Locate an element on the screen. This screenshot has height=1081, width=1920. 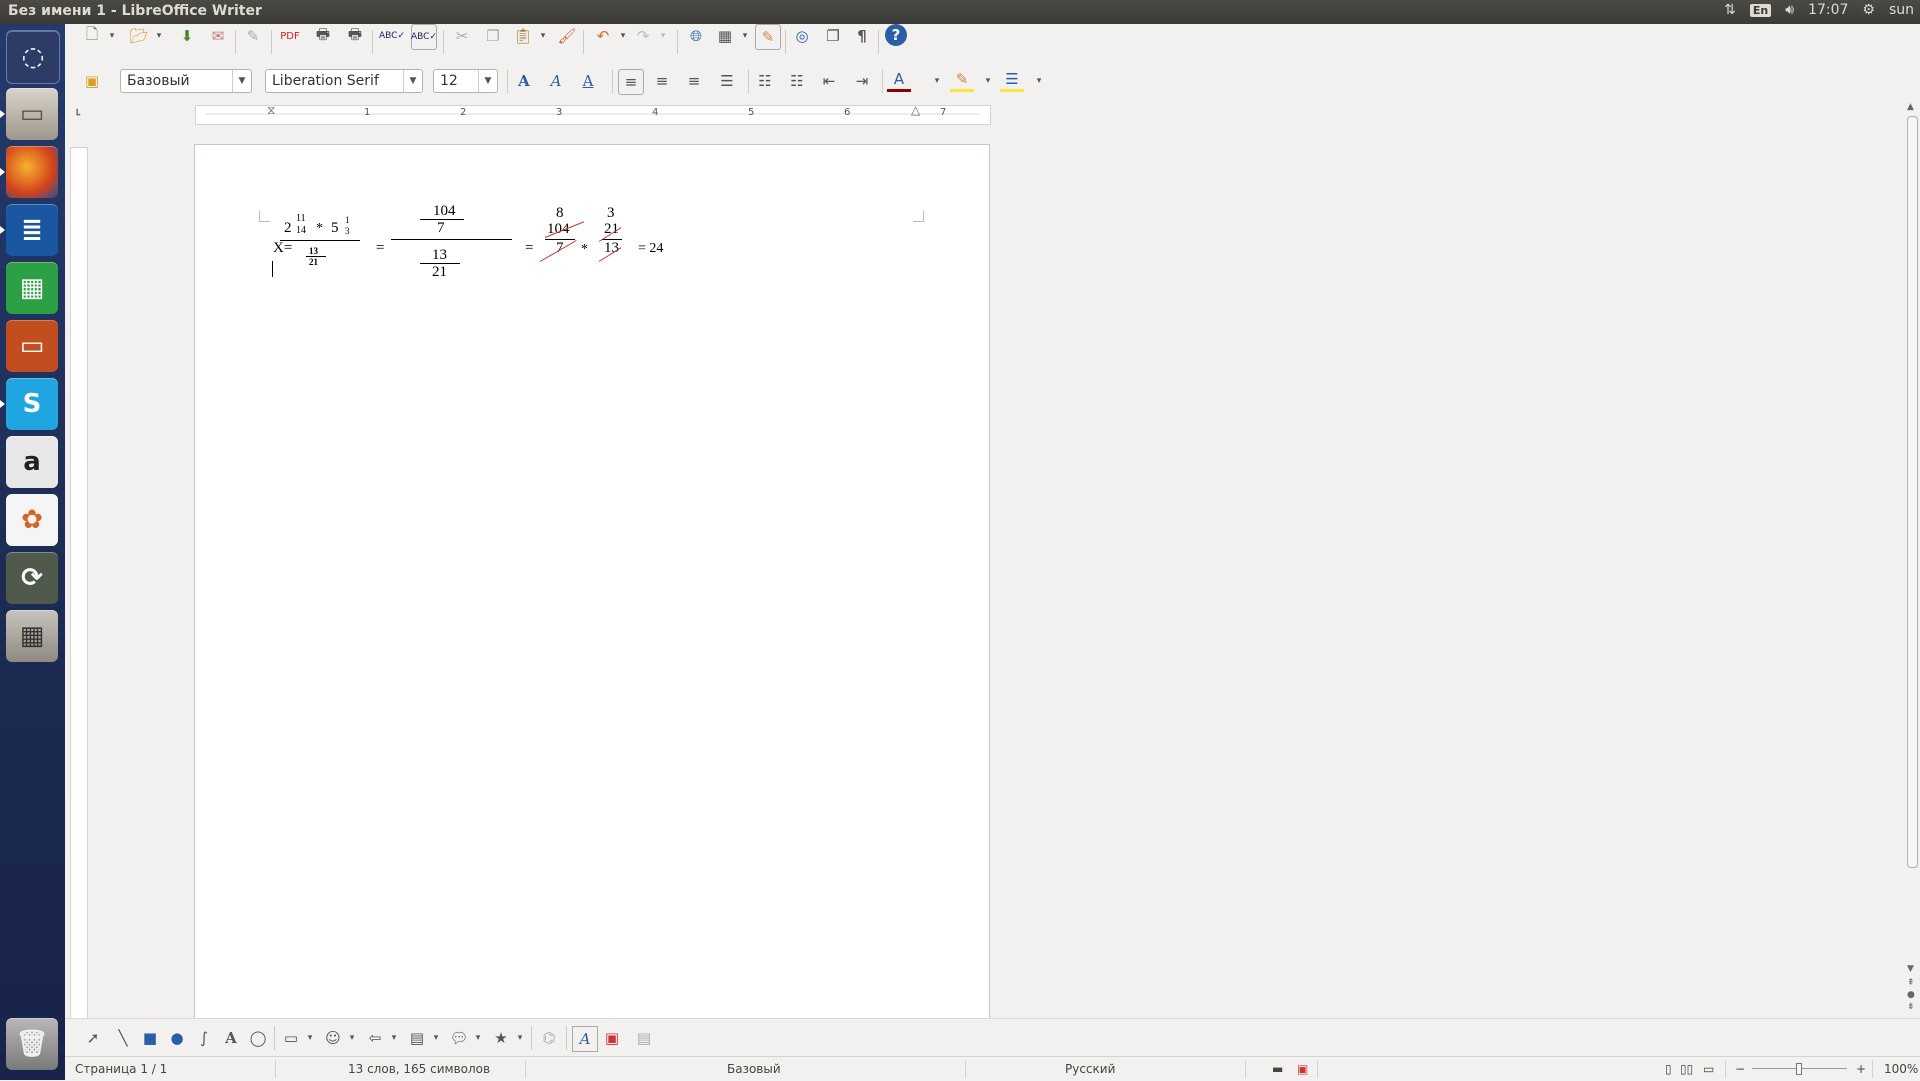
amazon-icon: a is located at coordinates (32, 462).